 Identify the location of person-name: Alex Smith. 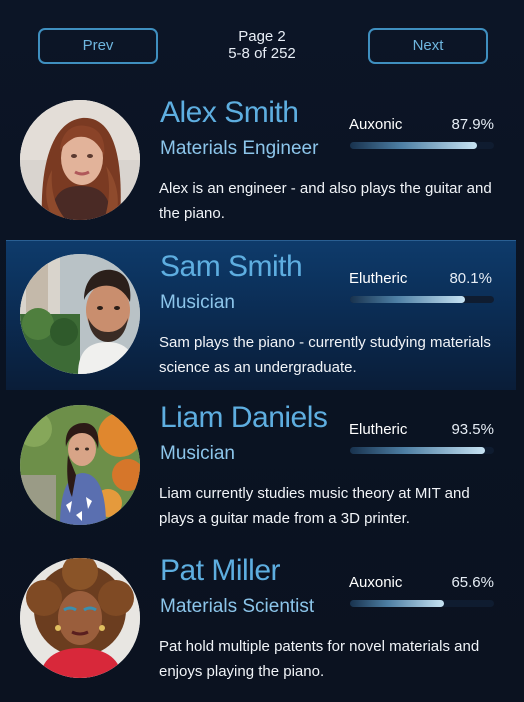
(229, 112).